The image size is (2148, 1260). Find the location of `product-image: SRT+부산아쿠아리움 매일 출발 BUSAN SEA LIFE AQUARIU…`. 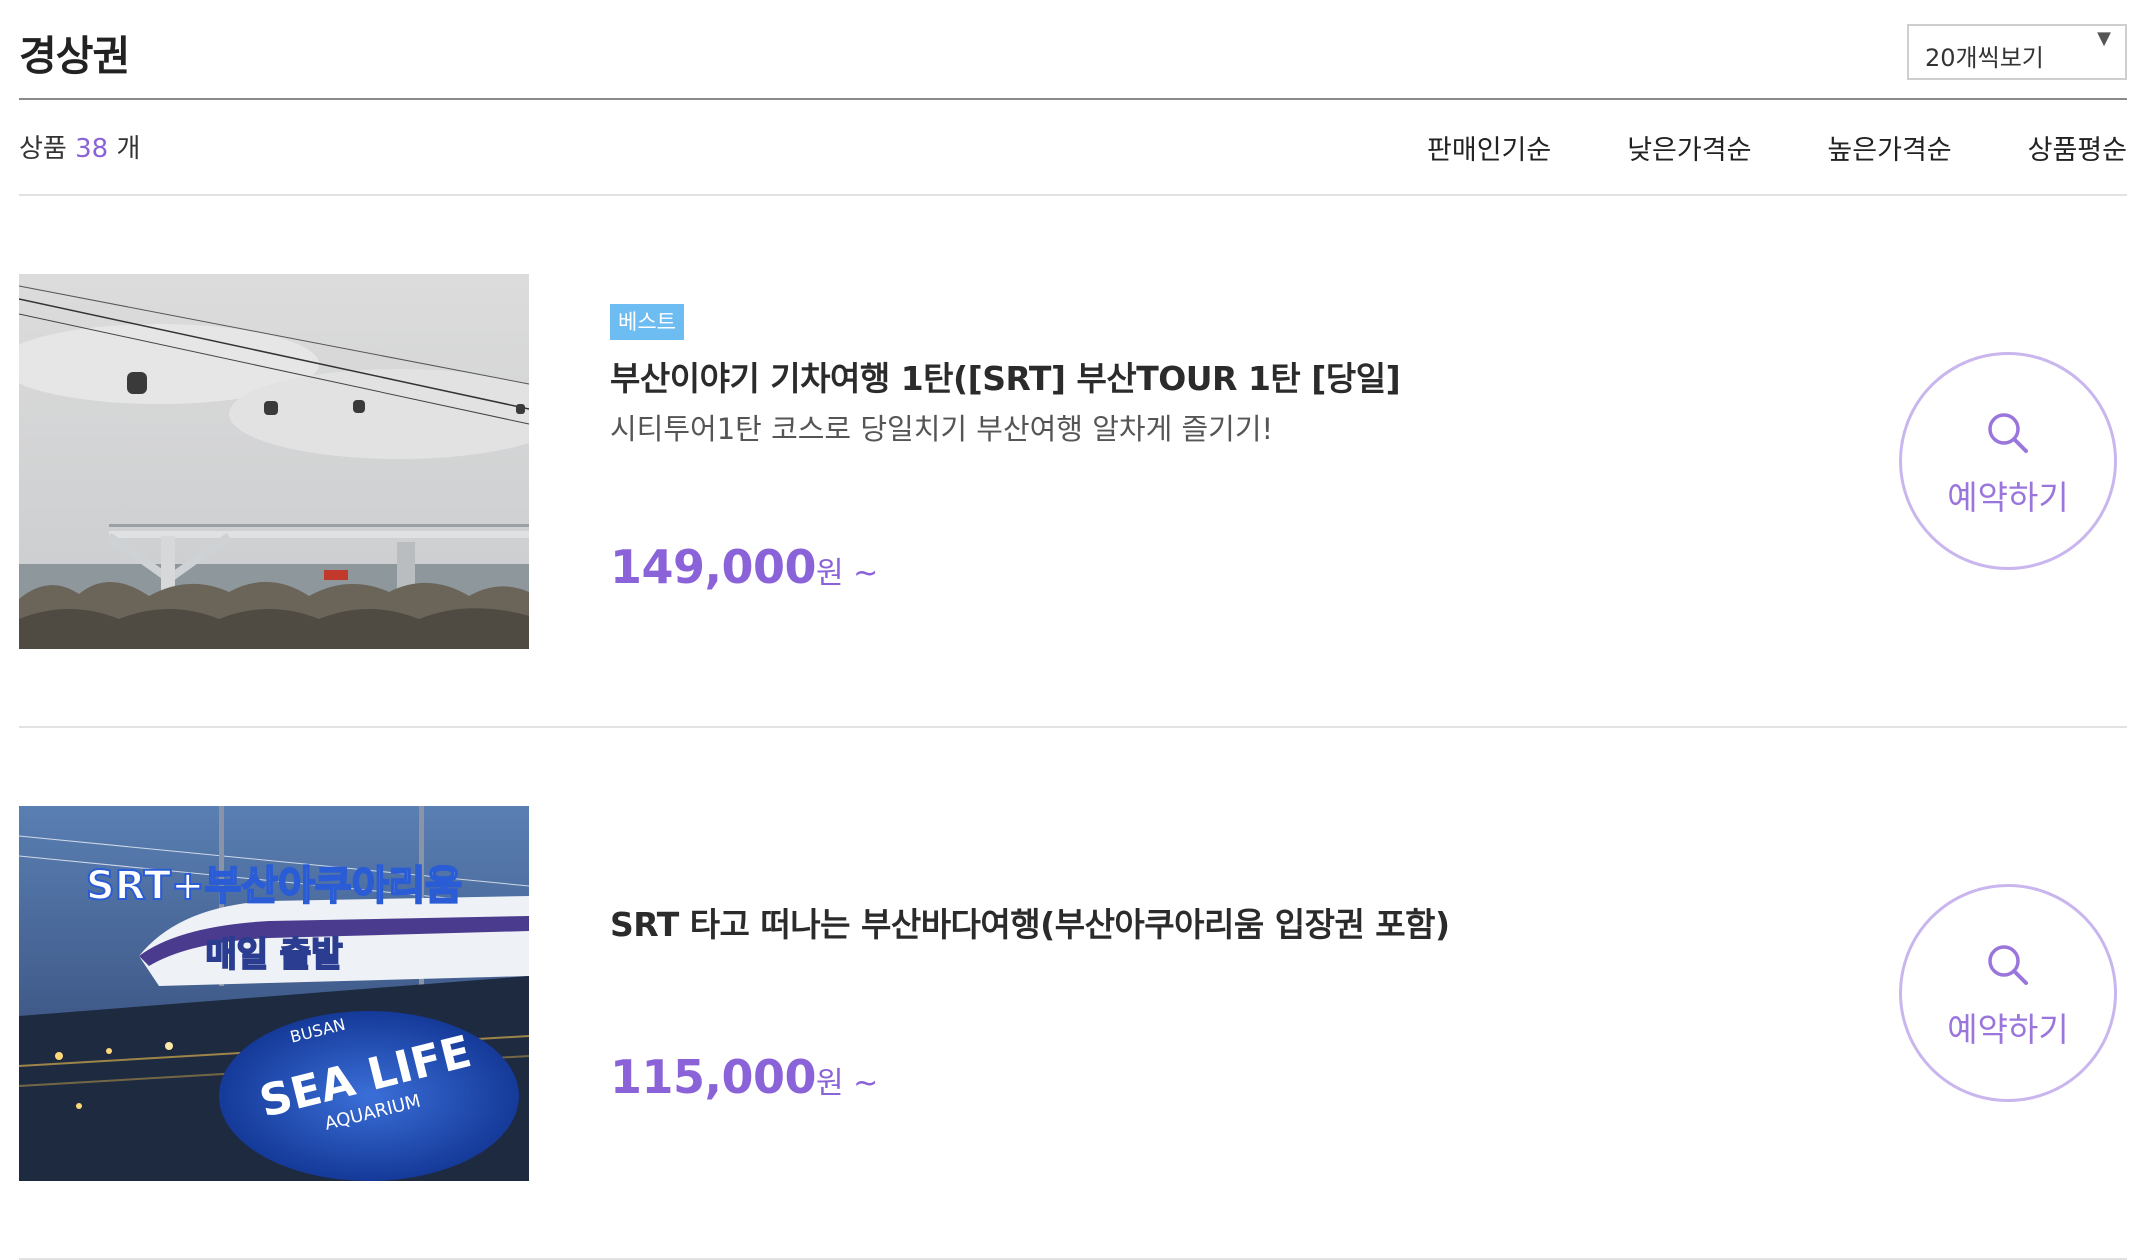

product-image: SRT+부산아쿠아리움 매일 출발 BUSAN SEA LIFE AQUARIU… is located at coordinates (274, 993).